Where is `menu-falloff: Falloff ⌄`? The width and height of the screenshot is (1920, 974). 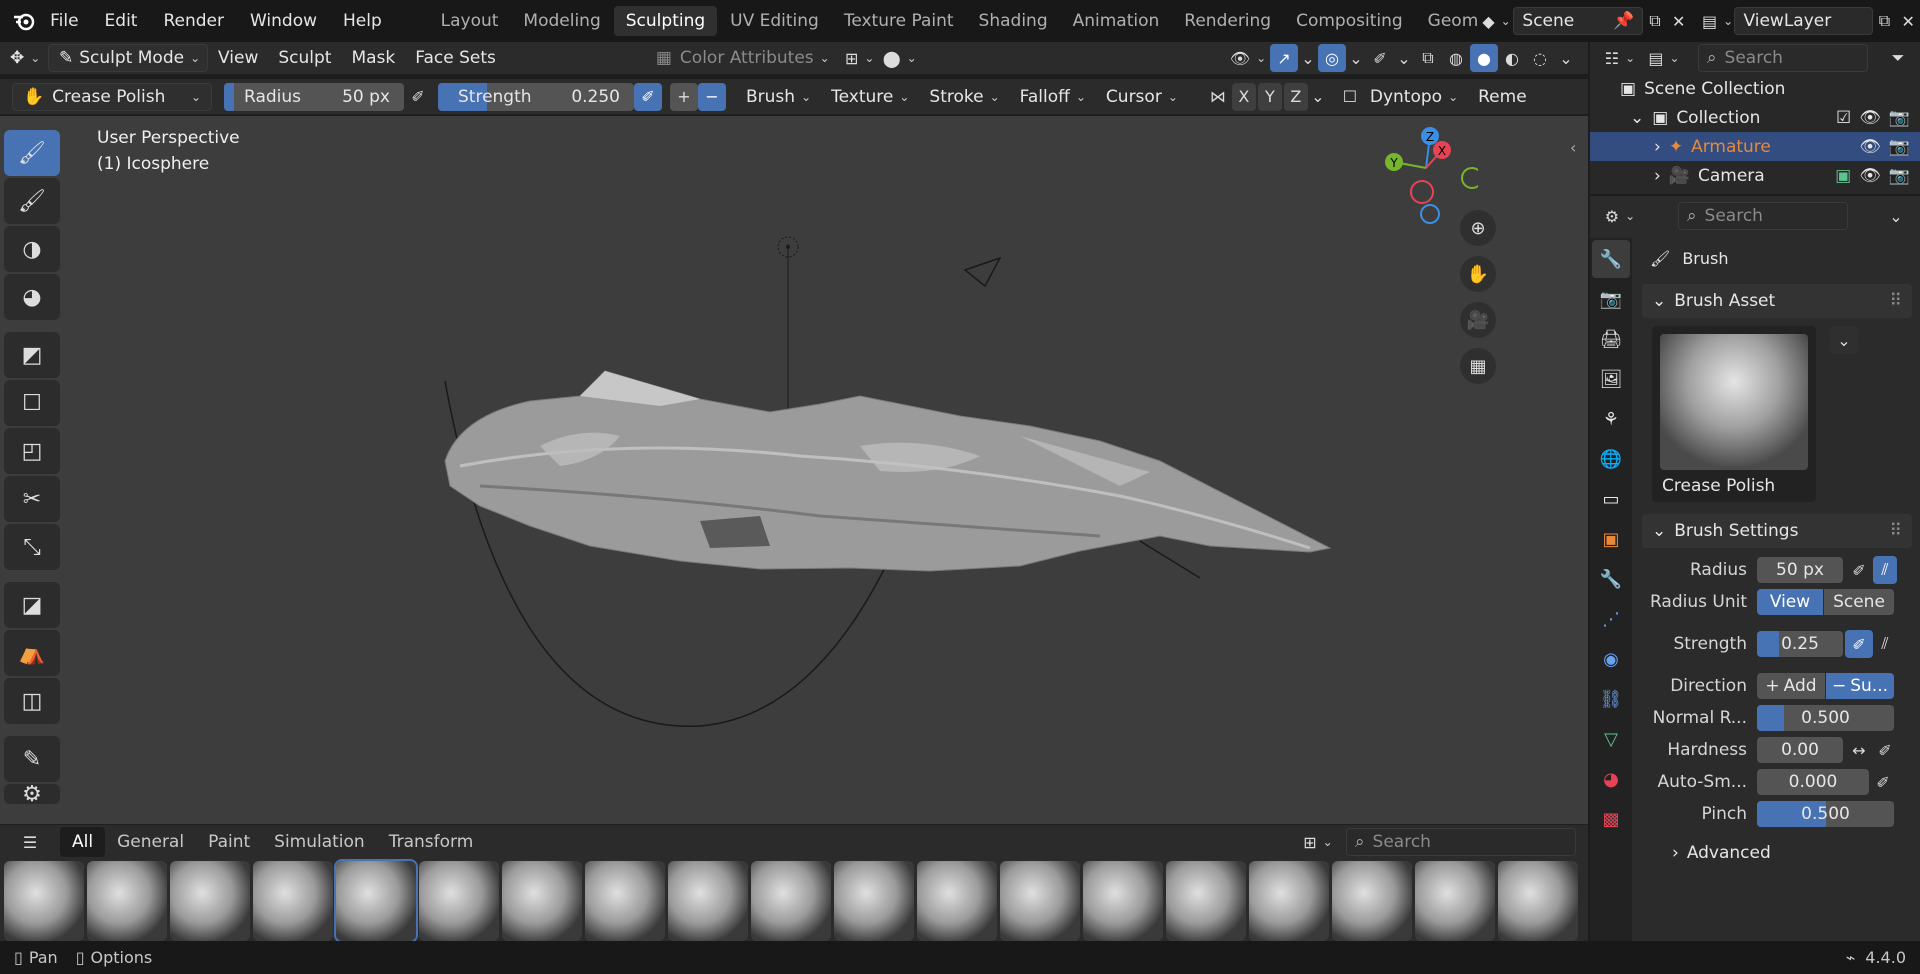
menu-falloff: Falloff ⌄ is located at coordinates (1053, 97).